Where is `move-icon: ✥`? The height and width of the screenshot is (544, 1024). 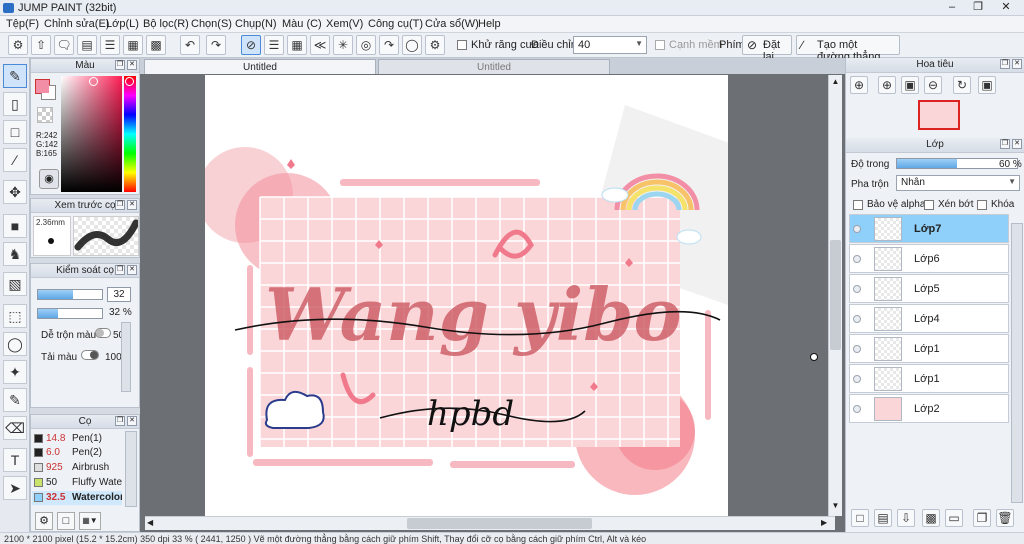
move-icon: ✥ is located at coordinates (15, 192).